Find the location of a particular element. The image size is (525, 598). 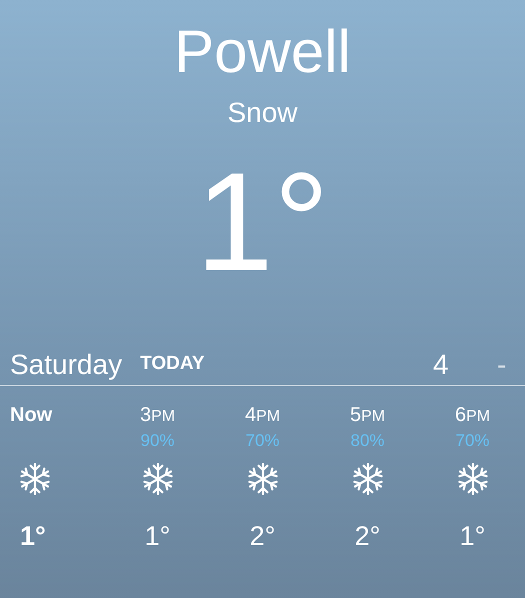

hour-label: Now is located at coordinates (31, 415).